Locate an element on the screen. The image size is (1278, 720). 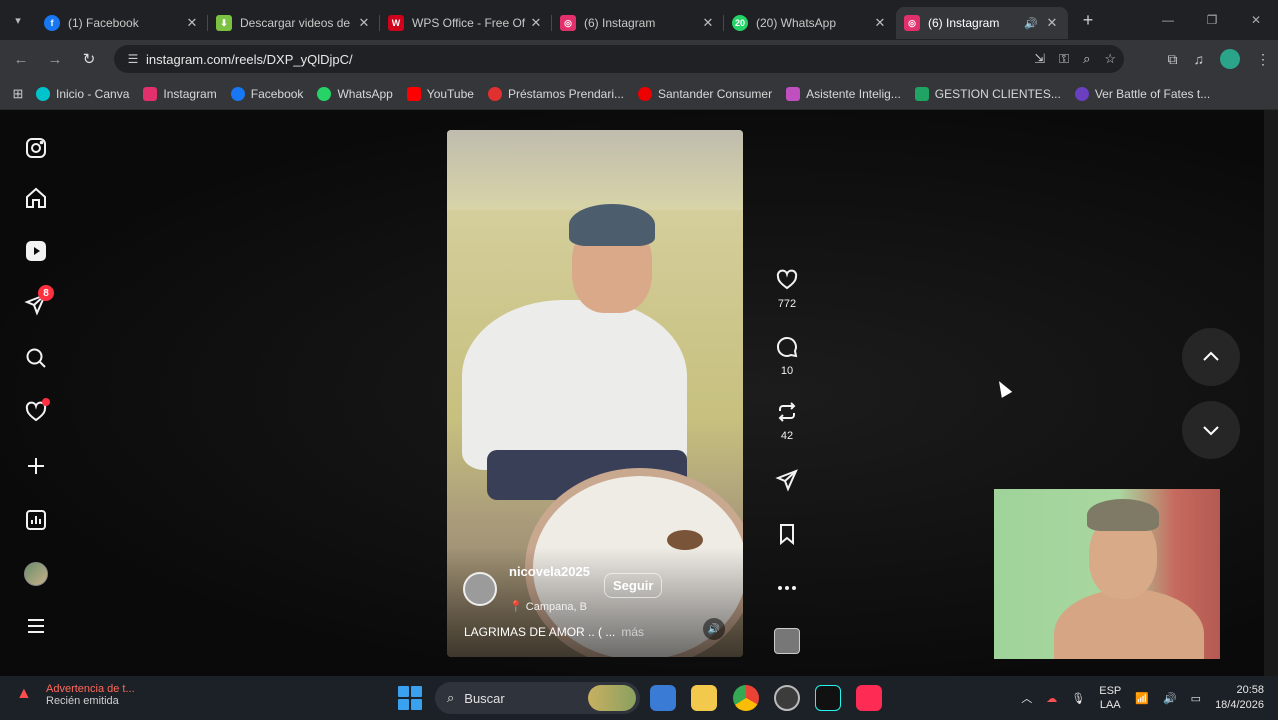
notification-widget: ▲ Advertencia de t... Recién emitida is located at coordinates (75, 695).